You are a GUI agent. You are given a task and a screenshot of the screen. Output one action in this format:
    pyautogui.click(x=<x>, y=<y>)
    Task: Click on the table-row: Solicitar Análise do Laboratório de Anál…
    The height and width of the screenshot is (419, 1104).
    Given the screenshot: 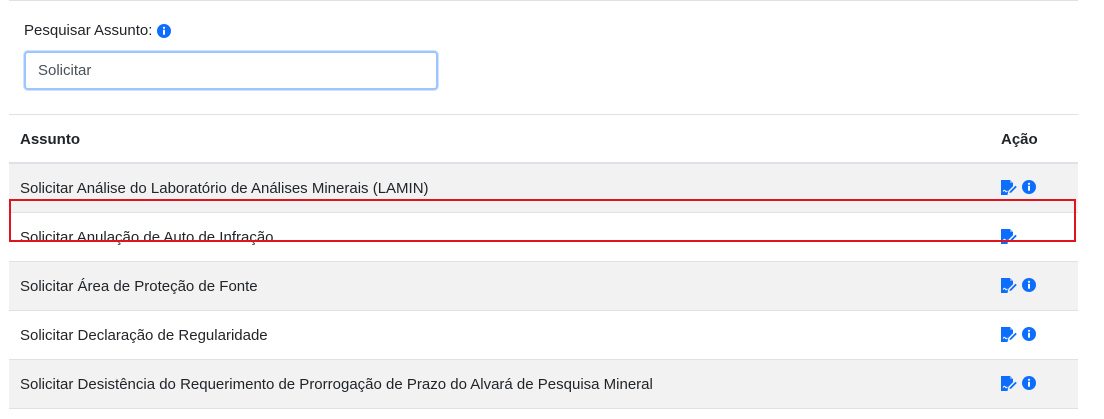 What is the action you would take?
    pyautogui.click(x=543, y=188)
    